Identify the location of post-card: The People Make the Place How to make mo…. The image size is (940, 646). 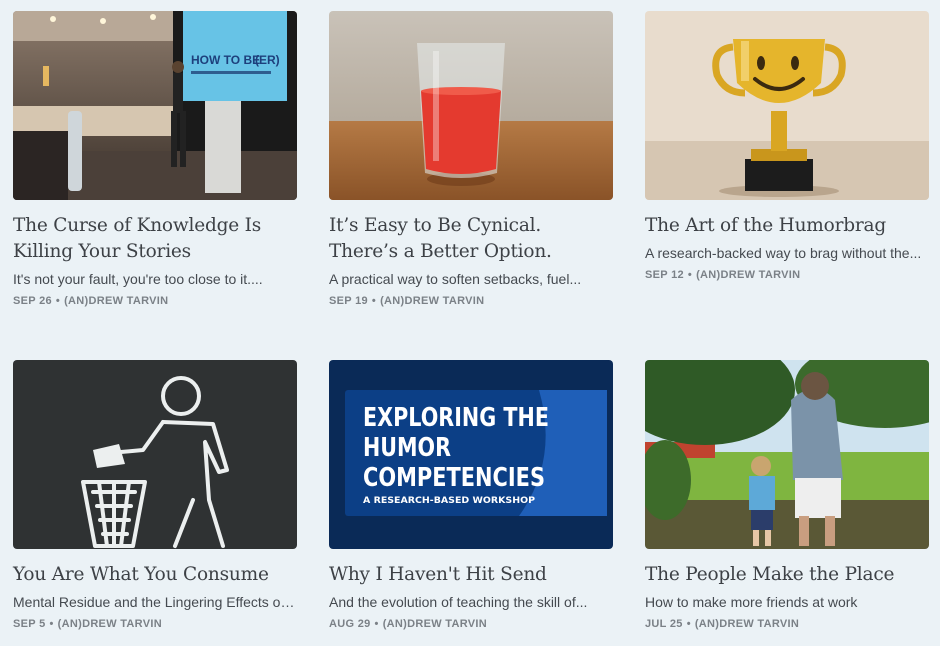
(787, 495).